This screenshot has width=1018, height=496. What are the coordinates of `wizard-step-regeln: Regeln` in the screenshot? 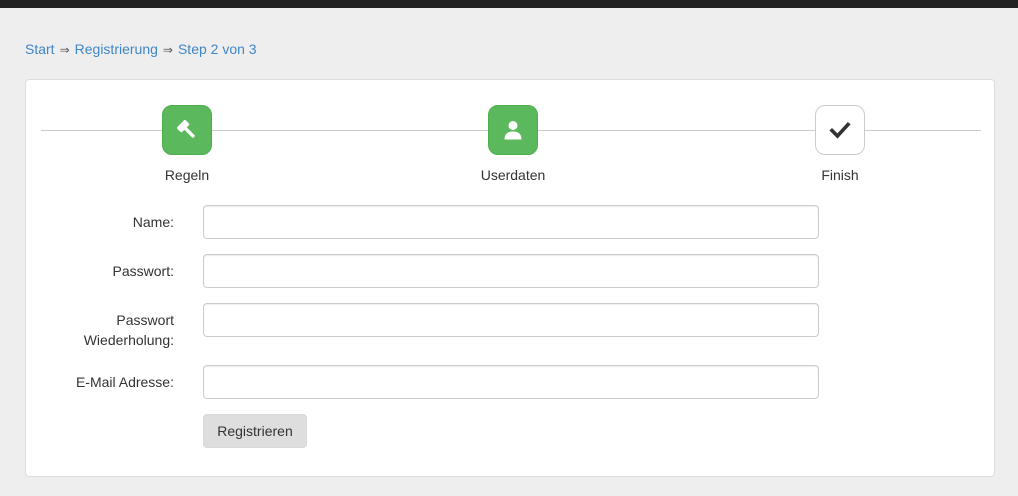 It's located at (187, 144).